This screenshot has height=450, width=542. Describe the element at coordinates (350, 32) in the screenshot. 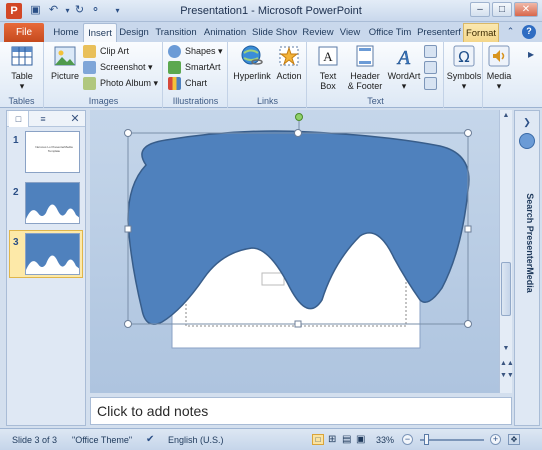

I see `tab-view: View` at that location.